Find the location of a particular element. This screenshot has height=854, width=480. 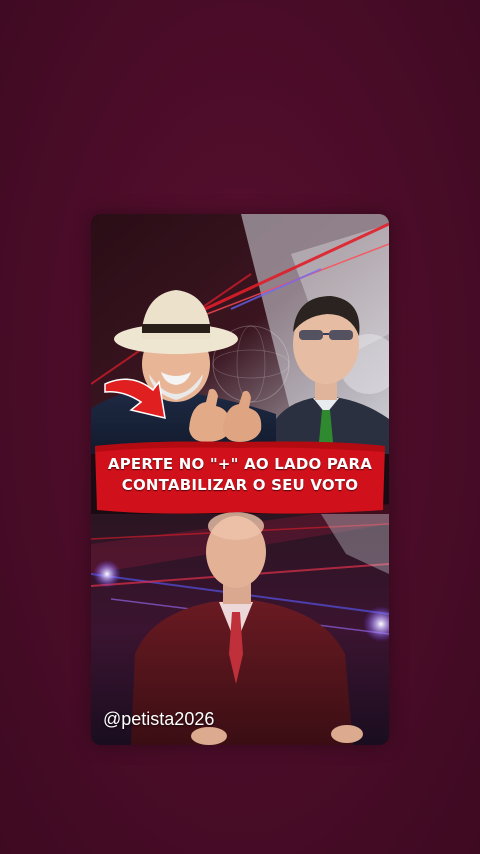

banner-line-1: APERTE NO "+" AO LADO PARA is located at coordinates (240, 464).